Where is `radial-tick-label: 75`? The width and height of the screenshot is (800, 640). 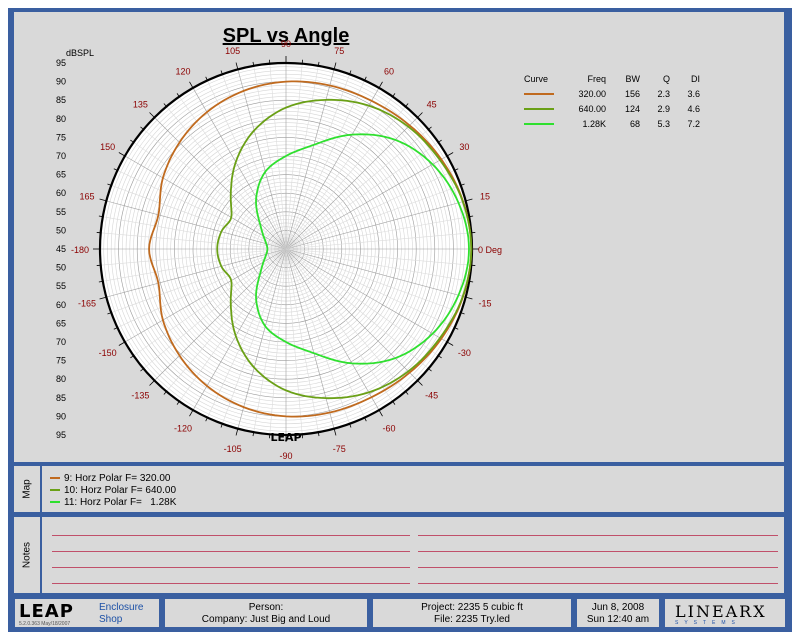
radial-tick-label: 75 is located at coordinates (61, 361).